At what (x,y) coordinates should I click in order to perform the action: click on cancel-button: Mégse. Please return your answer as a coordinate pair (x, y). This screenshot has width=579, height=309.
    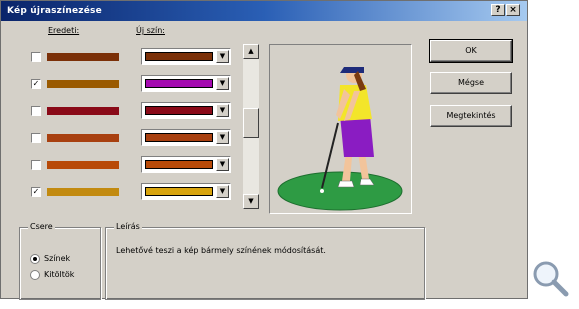
    Looking at the image, I should click on (471, 83).